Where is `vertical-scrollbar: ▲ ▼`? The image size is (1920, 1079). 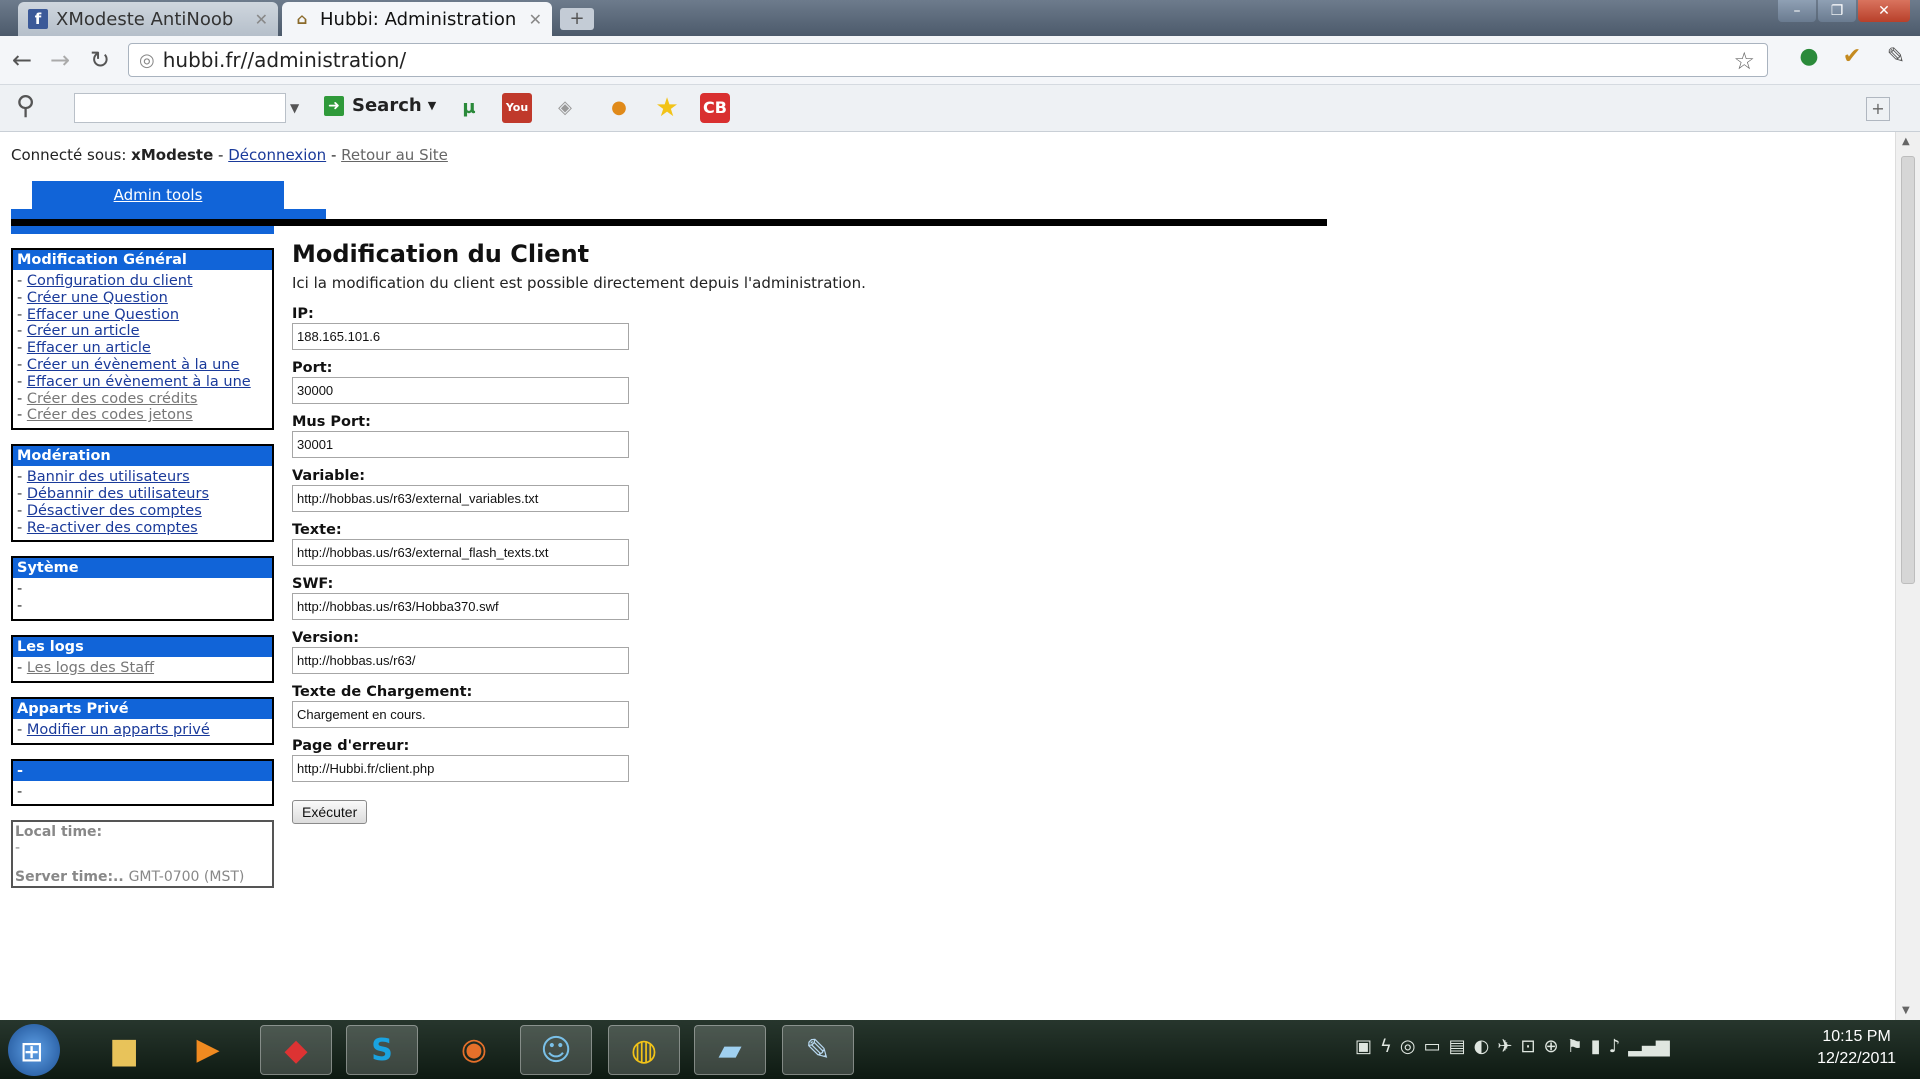
vertical-scrollbar: ▲ ▼ is located at coordinates (1907, 576).